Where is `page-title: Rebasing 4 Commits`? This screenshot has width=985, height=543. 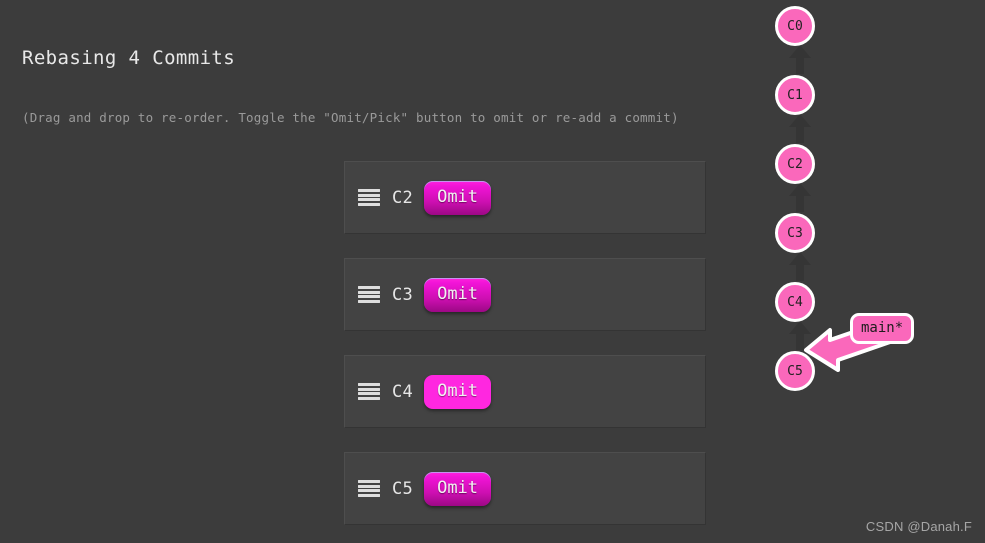 page-title: Rebasing 4 Commits is located at coordinates (129, 58).